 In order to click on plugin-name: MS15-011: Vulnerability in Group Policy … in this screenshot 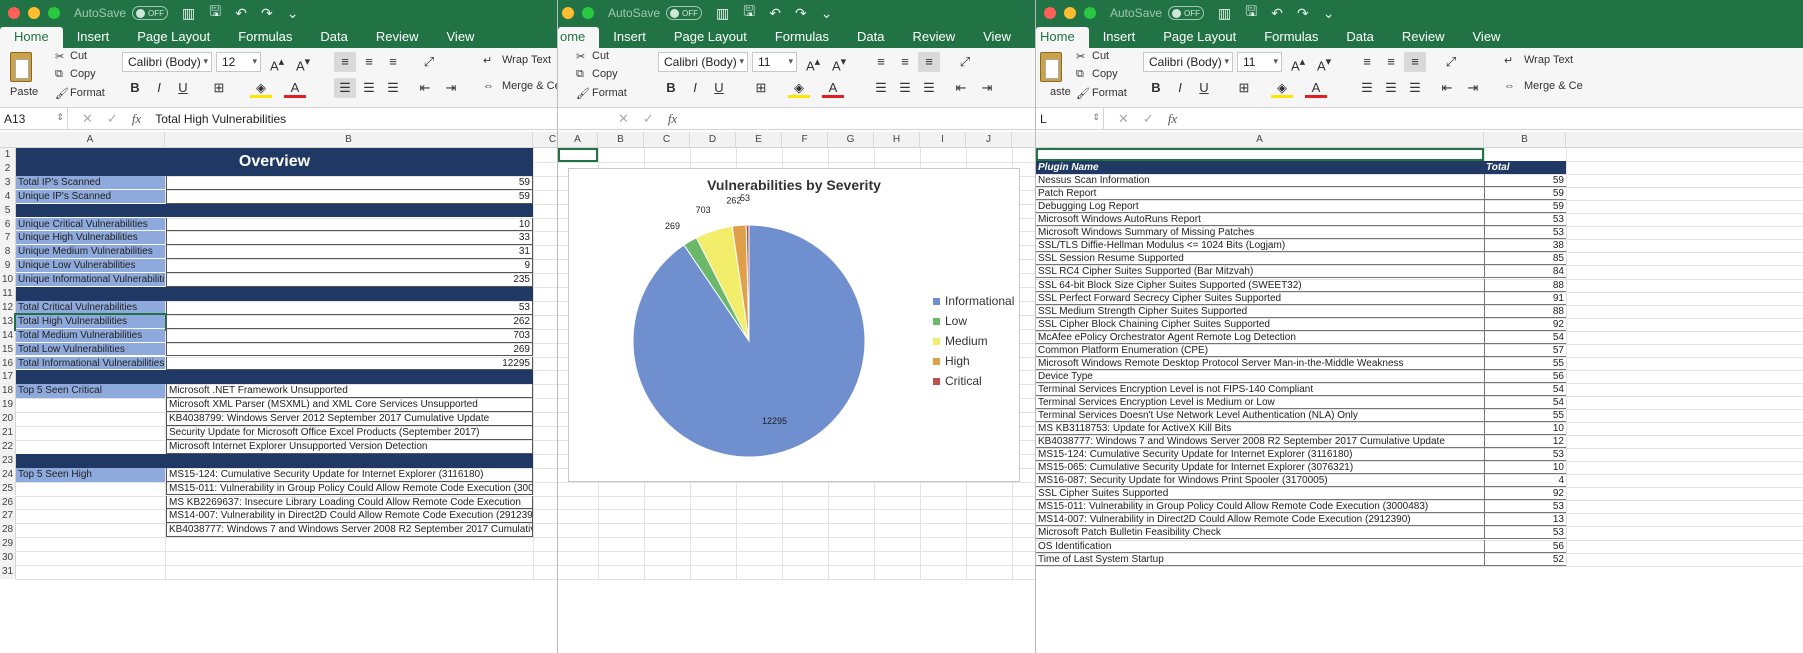, I will do `click(1260, 507)`.